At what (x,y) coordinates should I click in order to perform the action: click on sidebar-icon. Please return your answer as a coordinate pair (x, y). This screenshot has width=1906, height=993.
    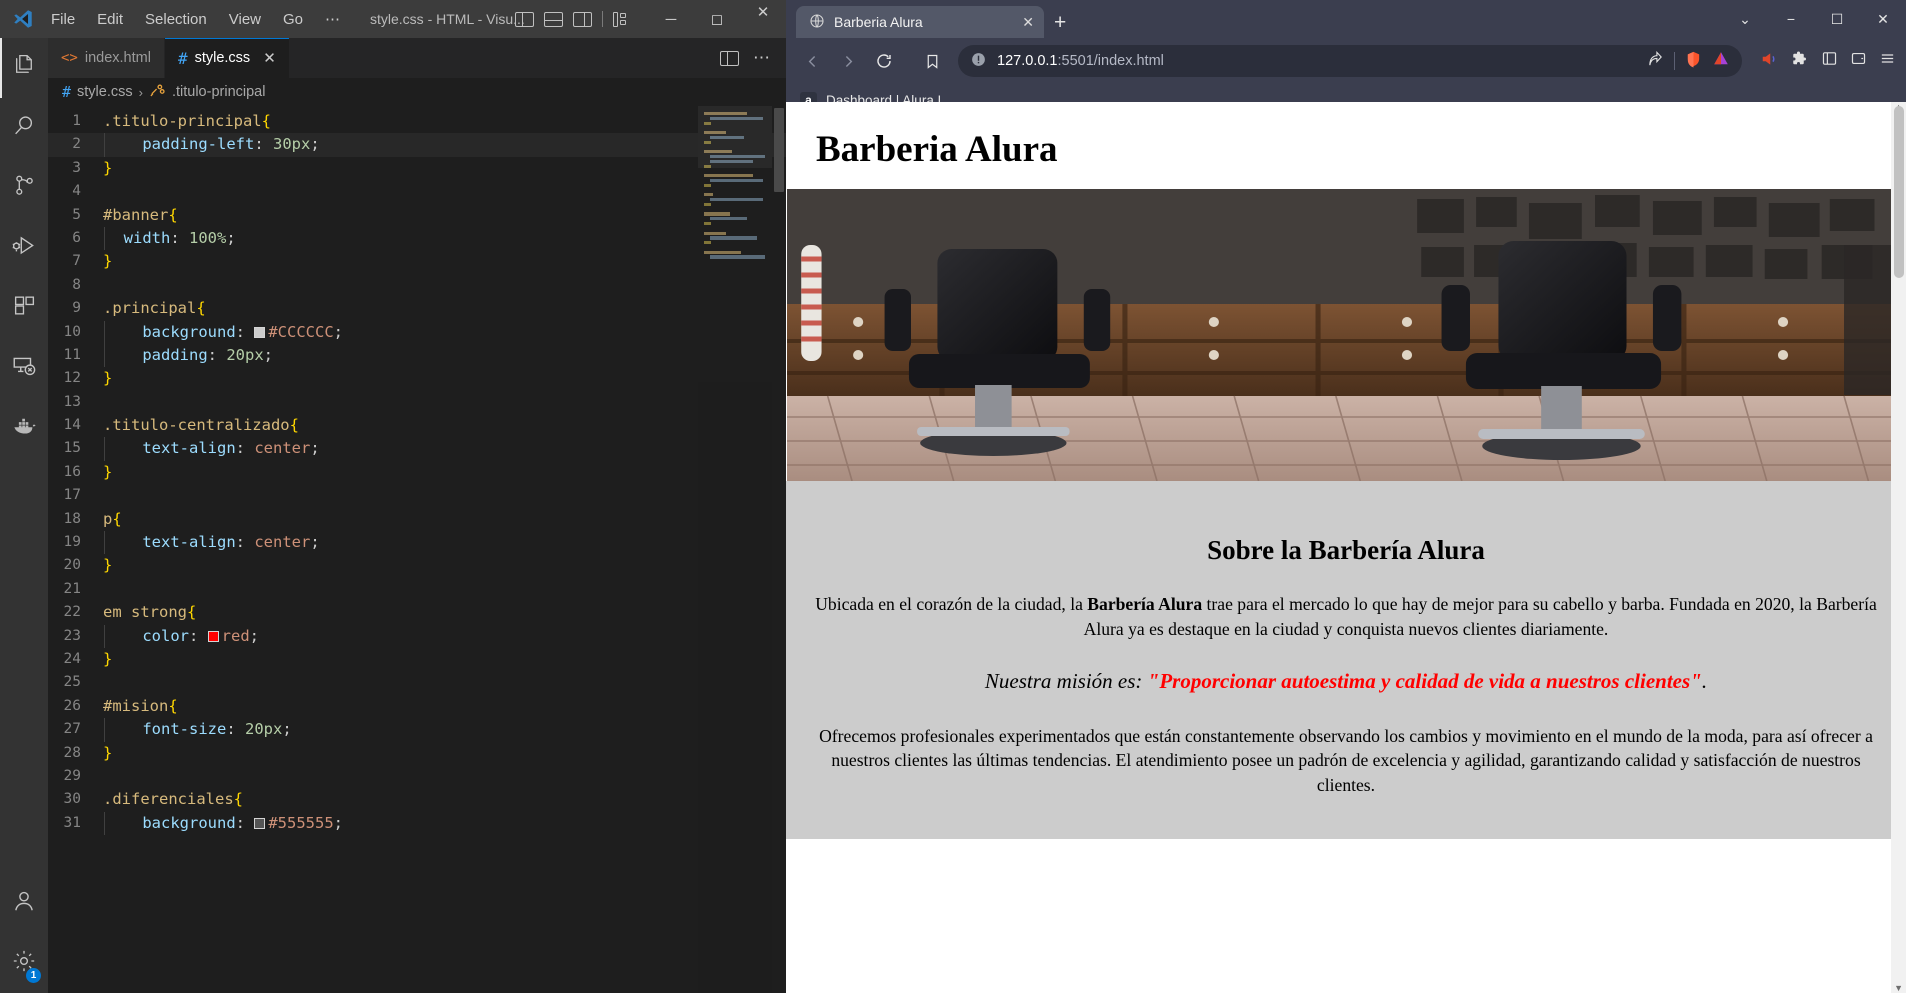
    Looking at the image, I should click on (1829, 61).